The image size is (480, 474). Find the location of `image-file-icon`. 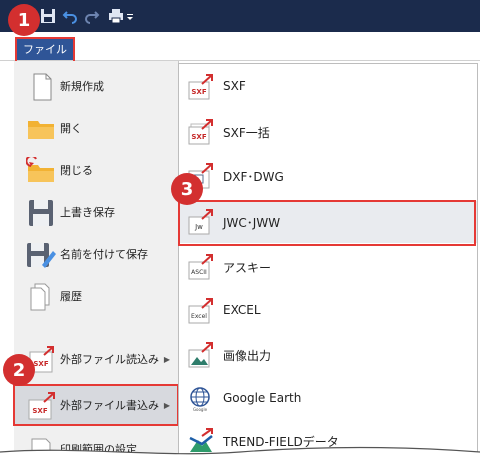

image-file-icon is located at coordinates (200, 355).